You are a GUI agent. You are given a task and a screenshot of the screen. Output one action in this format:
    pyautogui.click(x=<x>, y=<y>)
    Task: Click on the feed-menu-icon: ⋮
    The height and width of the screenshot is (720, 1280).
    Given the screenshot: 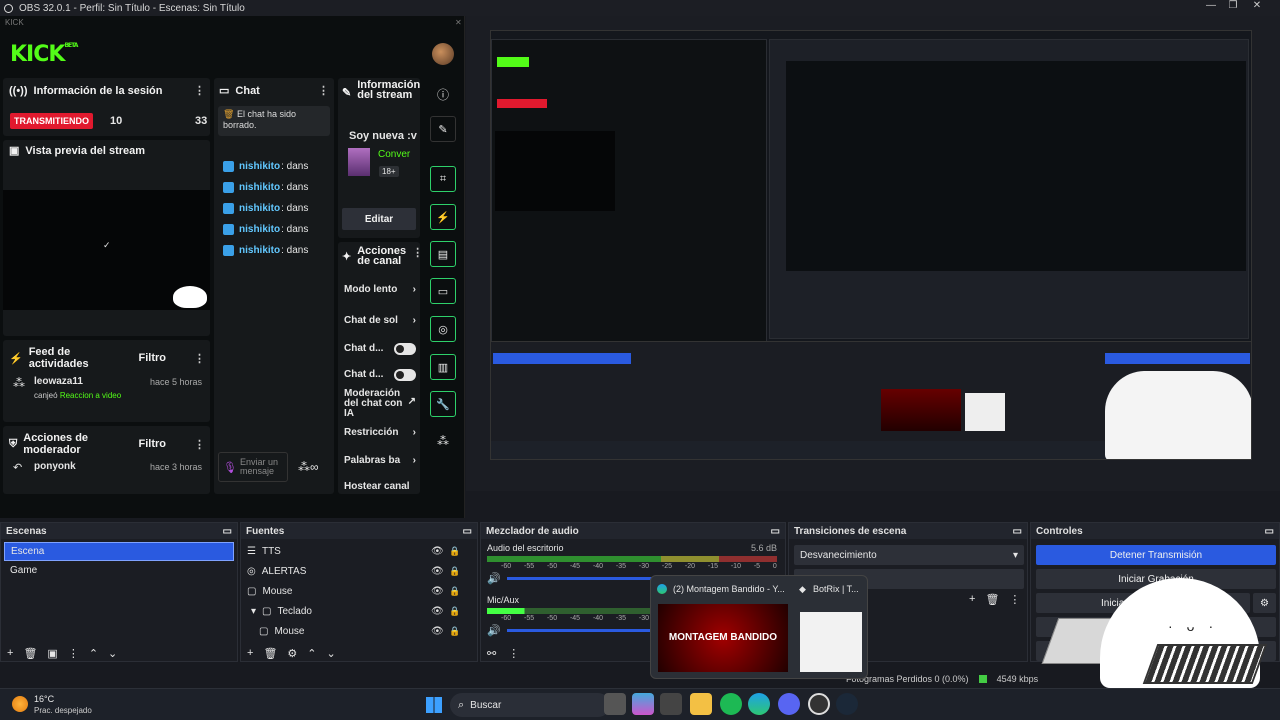 What is the action you would take?
    pyautogui.click(x=199, y=358)
    